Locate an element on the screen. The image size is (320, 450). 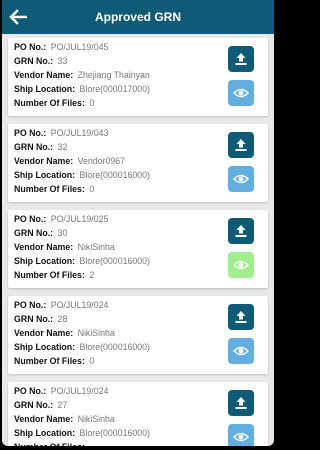
grn-row: GRN No.: 28 is located at coordinates (40, 319).